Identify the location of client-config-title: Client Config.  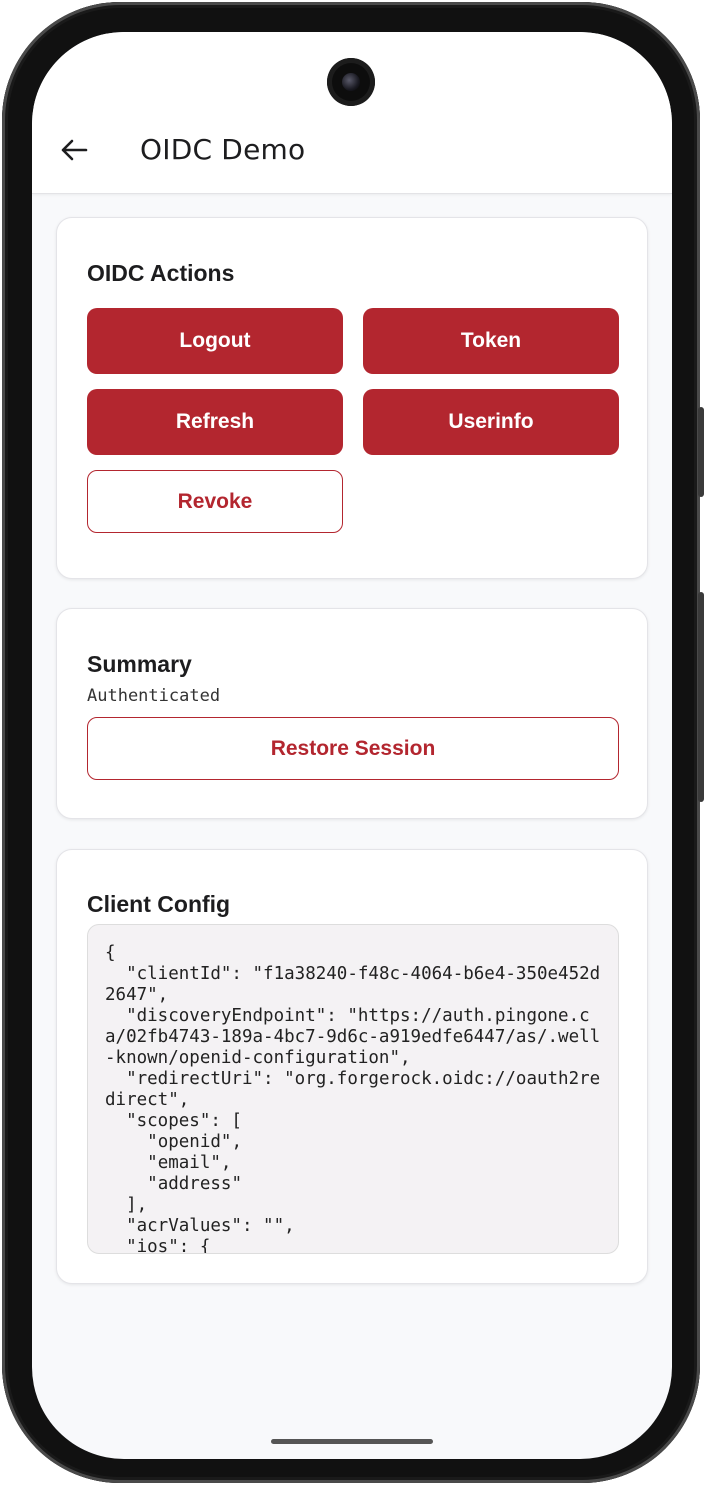
(159, 904).